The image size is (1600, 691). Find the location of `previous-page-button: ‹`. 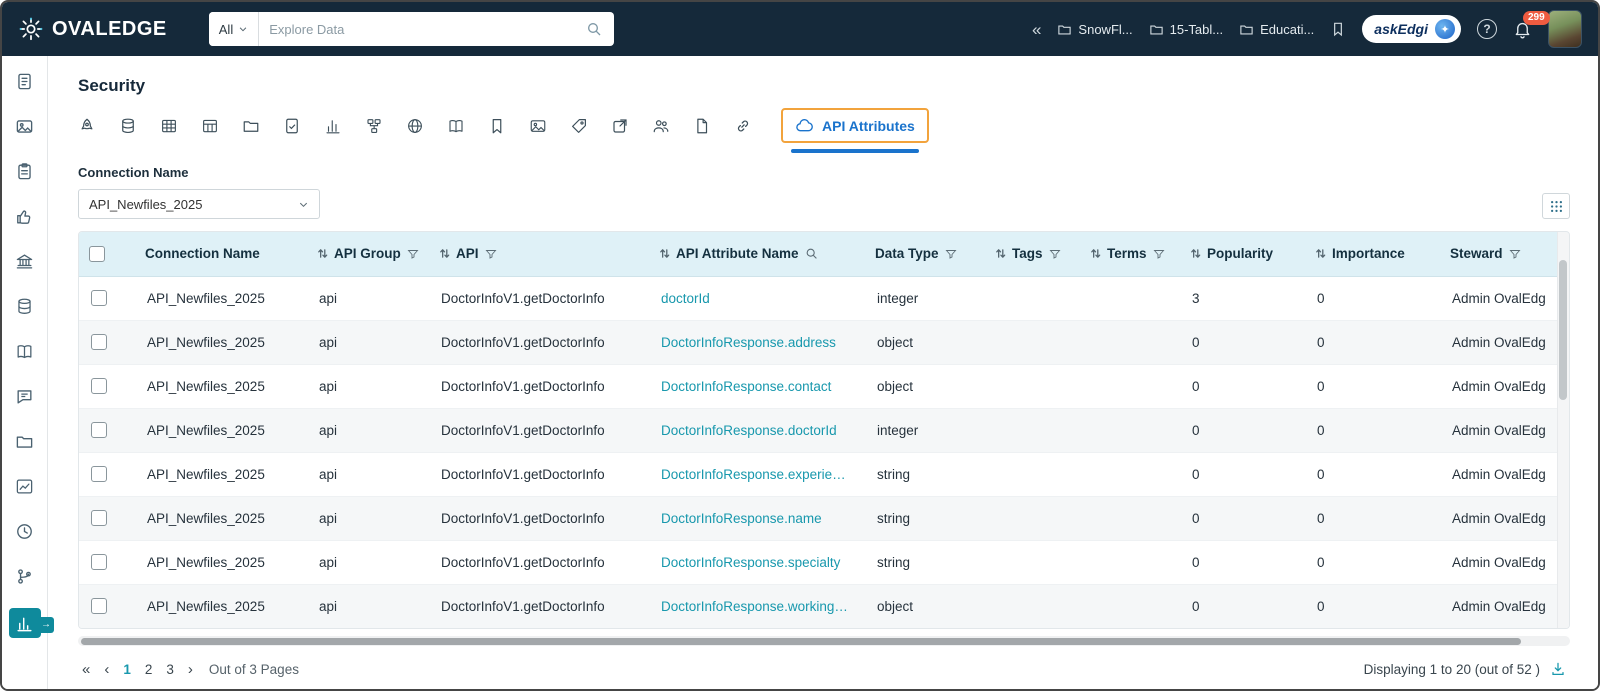

previous-page-button: ‹ is located at coordinates (106, 669).